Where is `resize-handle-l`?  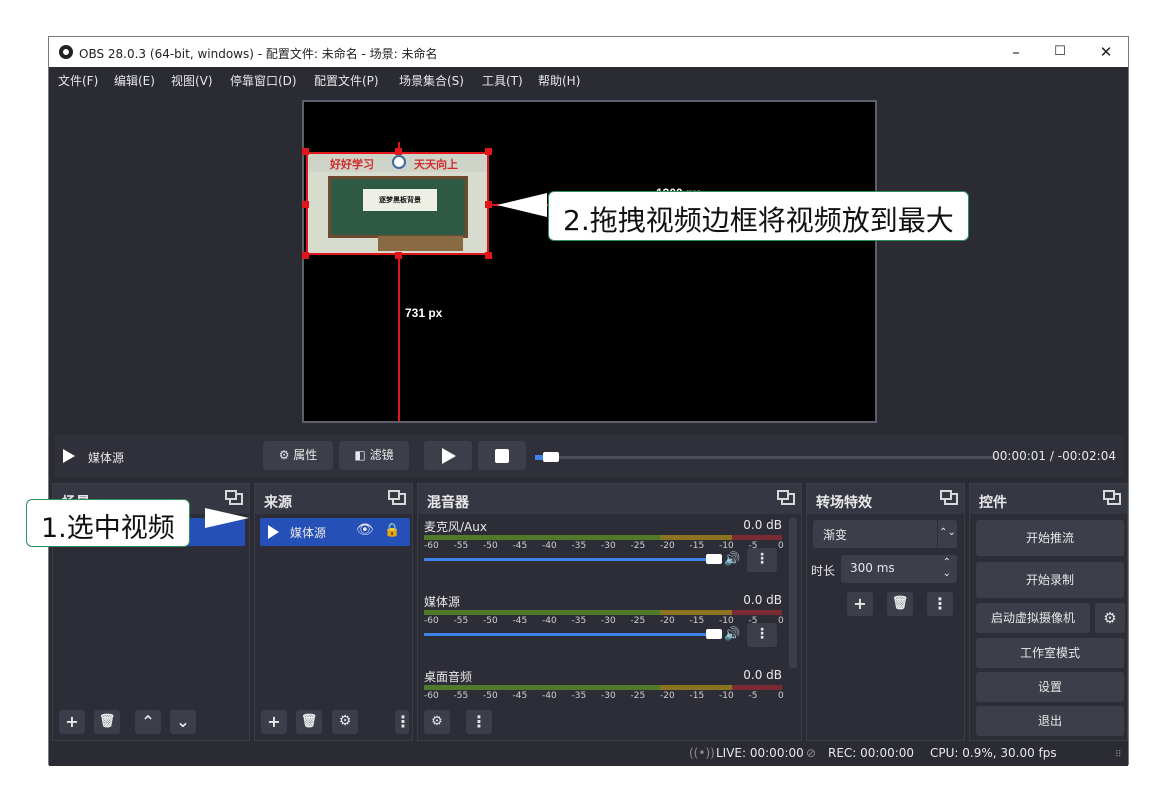
resize-handle-l is located at coordinates (305, 204).